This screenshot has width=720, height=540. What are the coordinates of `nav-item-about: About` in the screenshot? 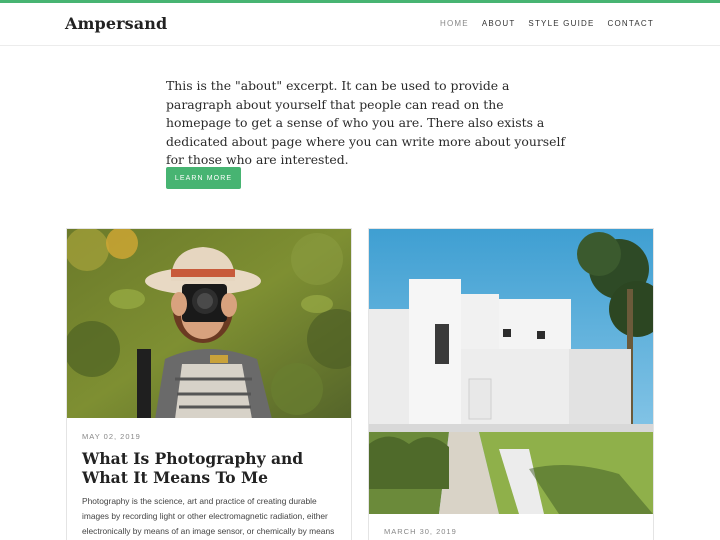 It's located at (499, 23).